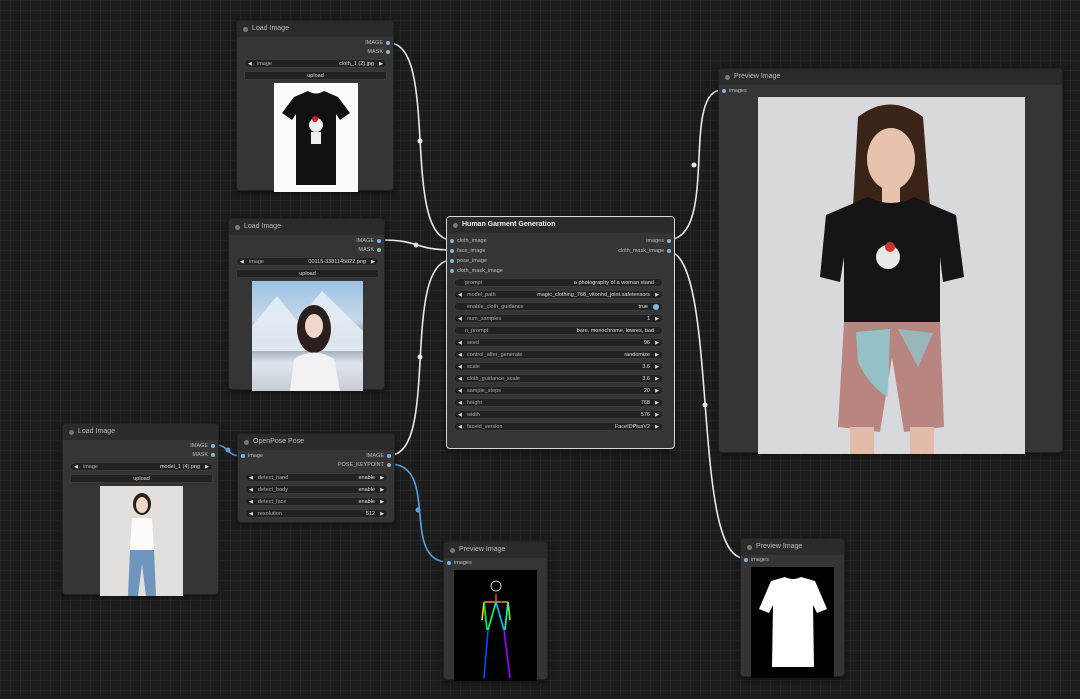 The image size is (1080, 699). I want to click on preview-image-node-mask: Preview Image images, so click(792, 608).